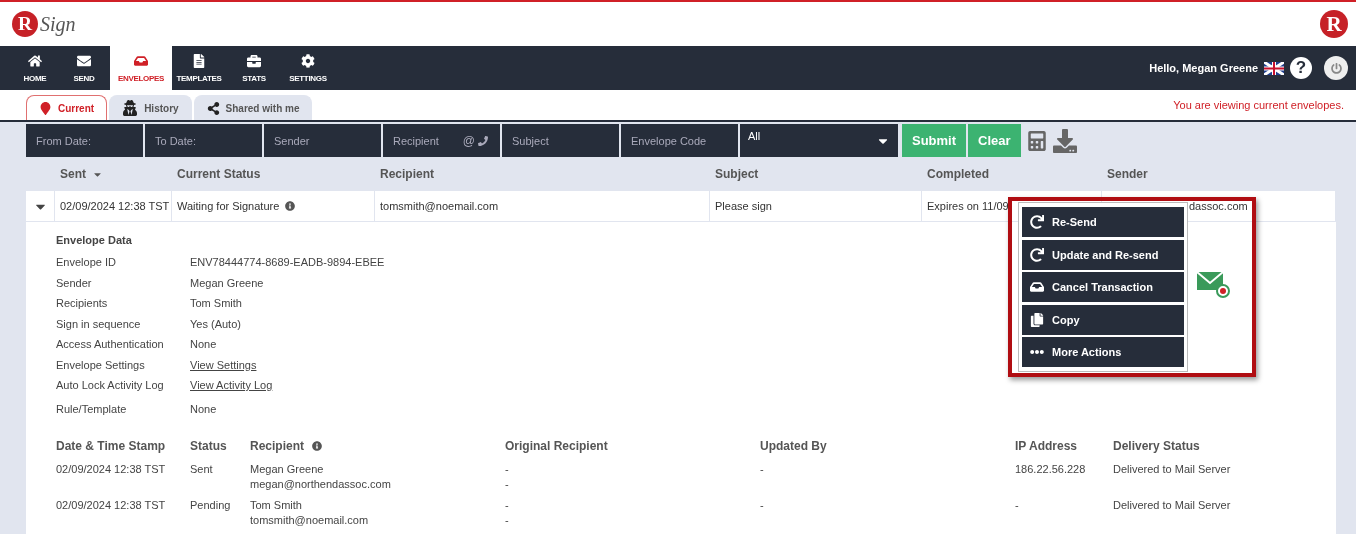  I want to click on pin-icon, so click(45, 108).